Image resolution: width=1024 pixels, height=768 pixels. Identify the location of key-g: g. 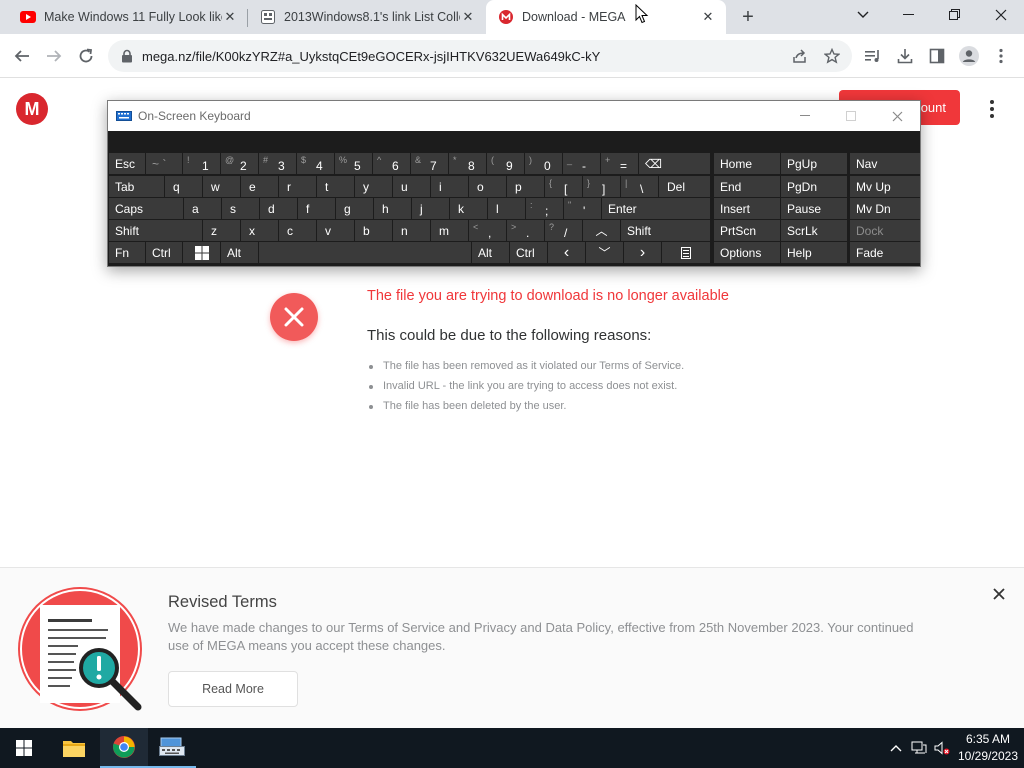
(354, 208).